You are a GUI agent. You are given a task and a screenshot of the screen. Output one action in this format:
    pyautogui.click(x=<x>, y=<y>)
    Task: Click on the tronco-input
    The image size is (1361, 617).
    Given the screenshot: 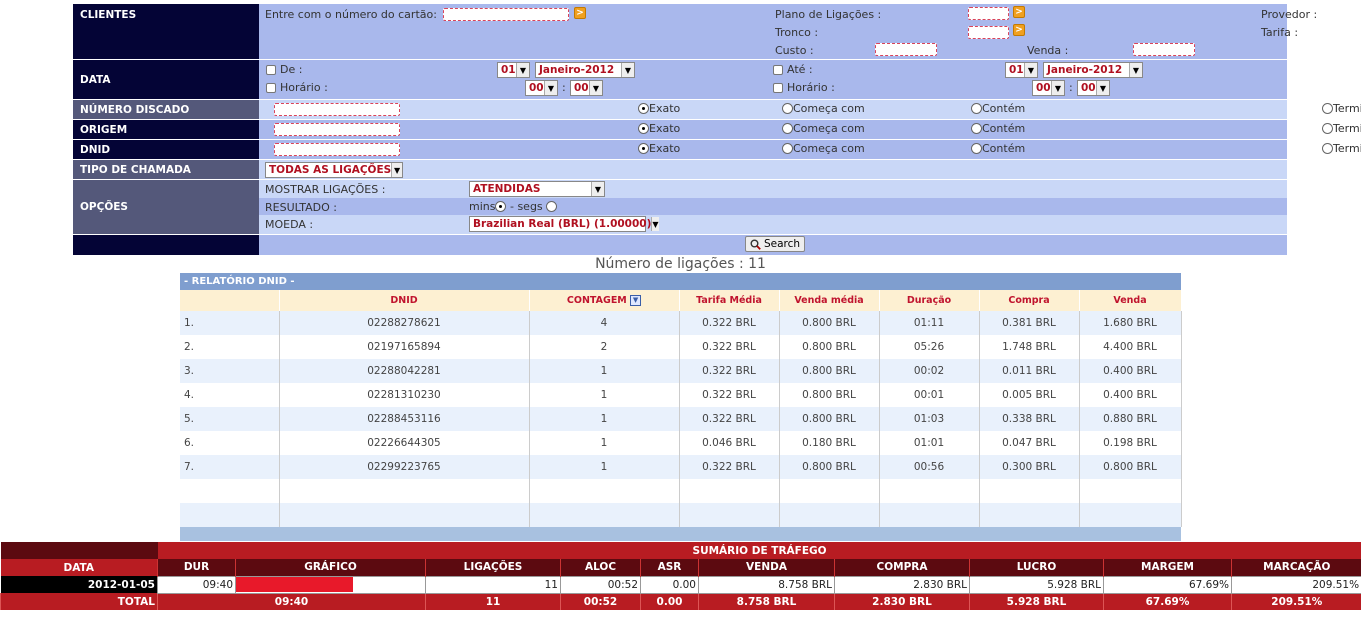 What is the action you would take?
    pyautogui.click(x=988, y=32)
    